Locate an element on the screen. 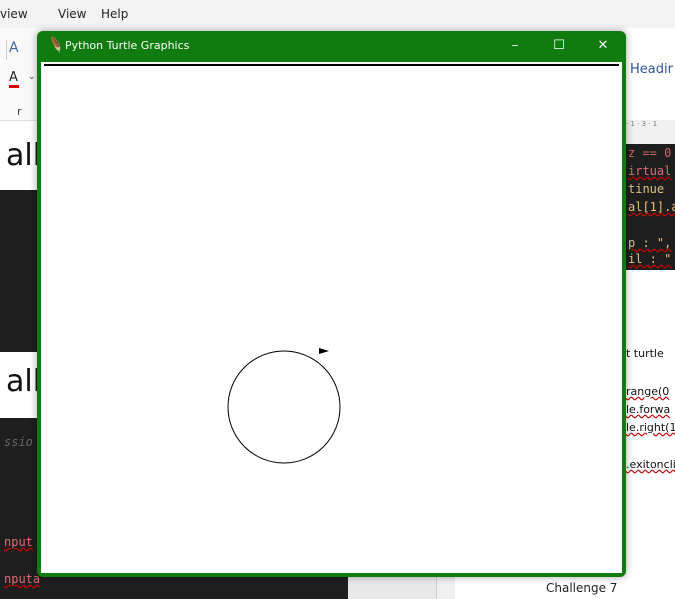  font-color-swatch is located at coordinates (14, 86).